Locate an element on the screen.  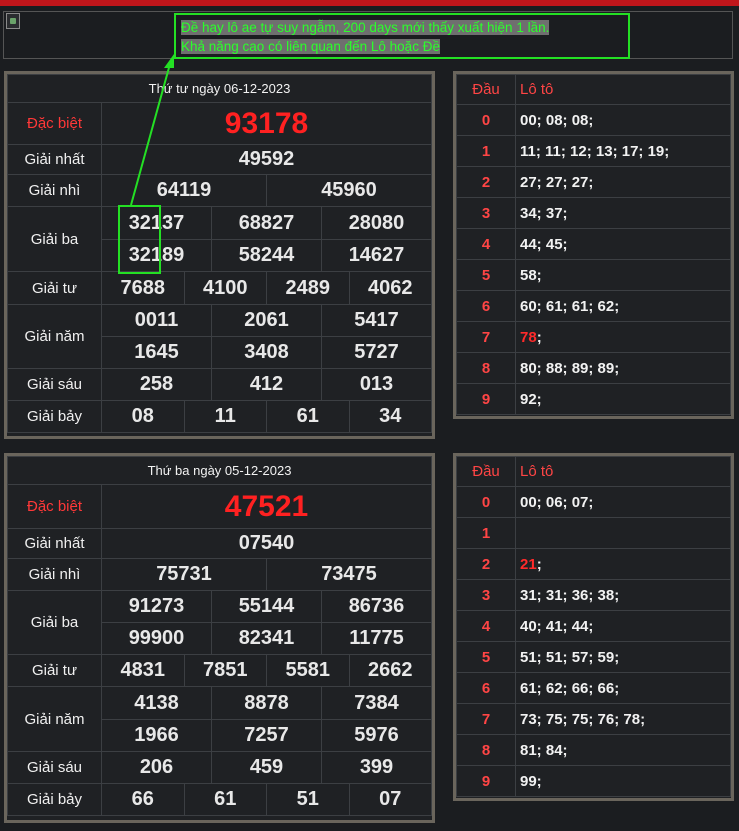
loto-values: 34; 37; is located at coordinates (623, 213).